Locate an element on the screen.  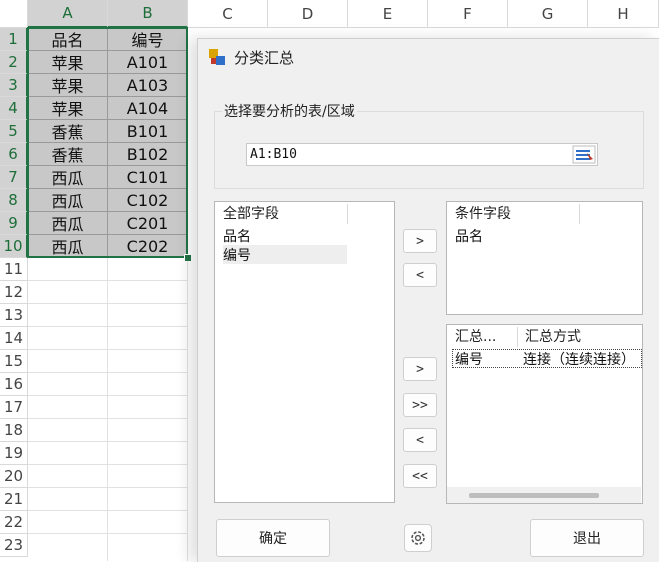
row-header-19: 19 is located at coordinates (14, 453).